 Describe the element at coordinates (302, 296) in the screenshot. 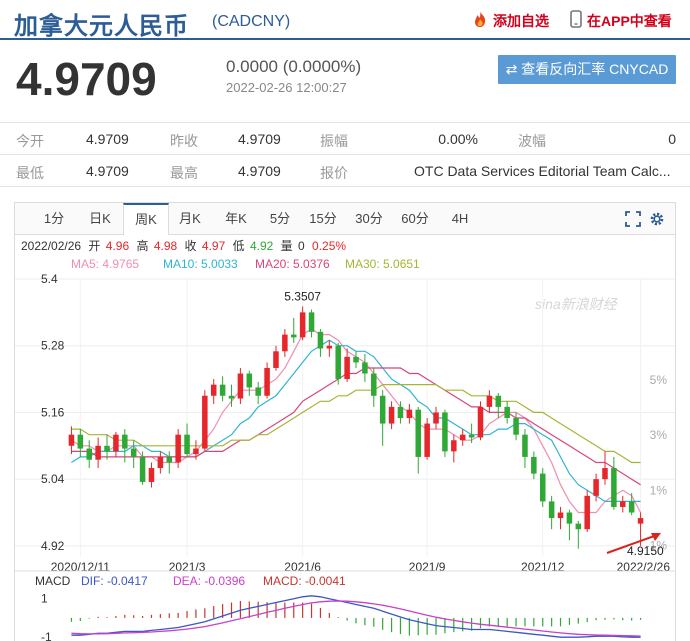

I see `annotation-high: 5.3507` at that location.